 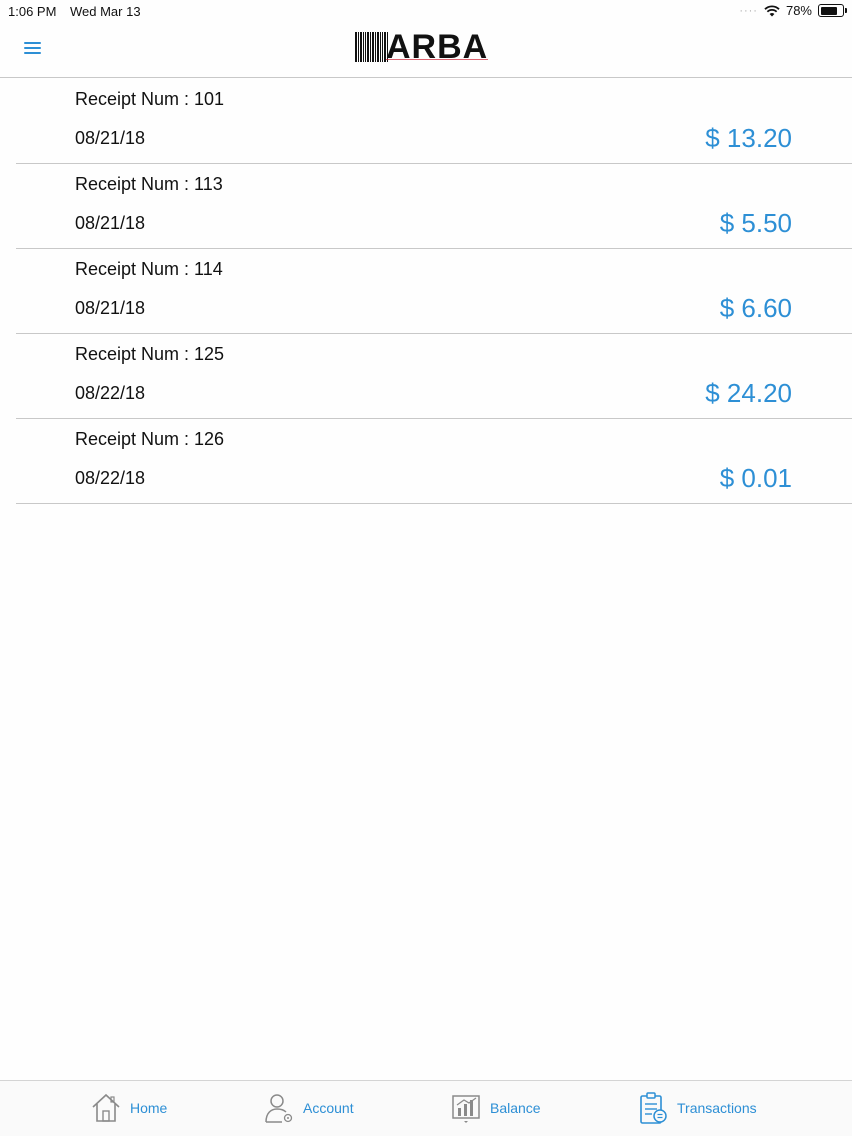 I want to click on hamburger-menu-icon, so click(x=32, y=49).